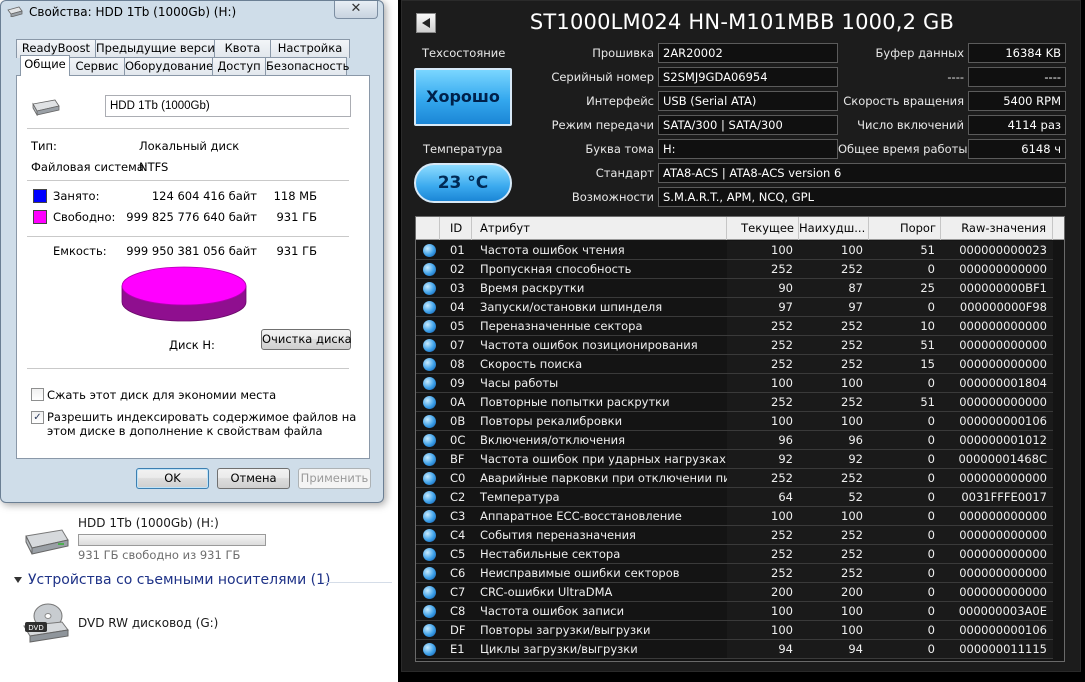 The width and height of the screenshot is (1085, 682). I want to click on cell-worst: 100, so click(834, 611).